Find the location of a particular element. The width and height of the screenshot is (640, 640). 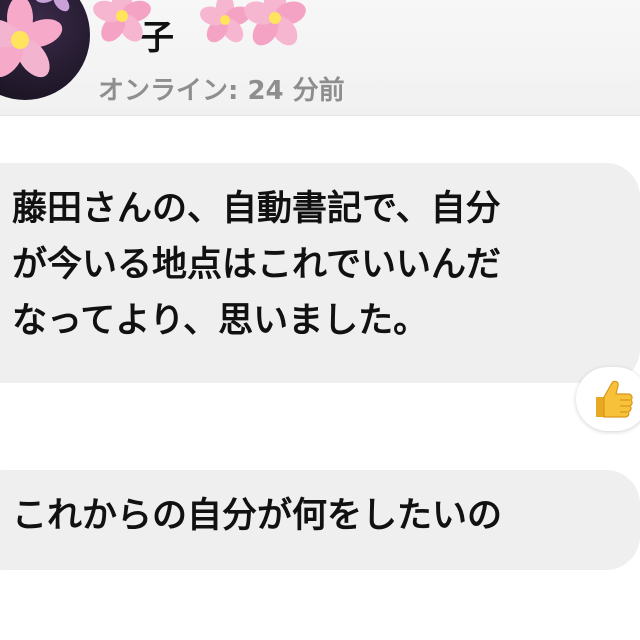

message-line: なってより、思いました。 is located at coordinates (220, 321).